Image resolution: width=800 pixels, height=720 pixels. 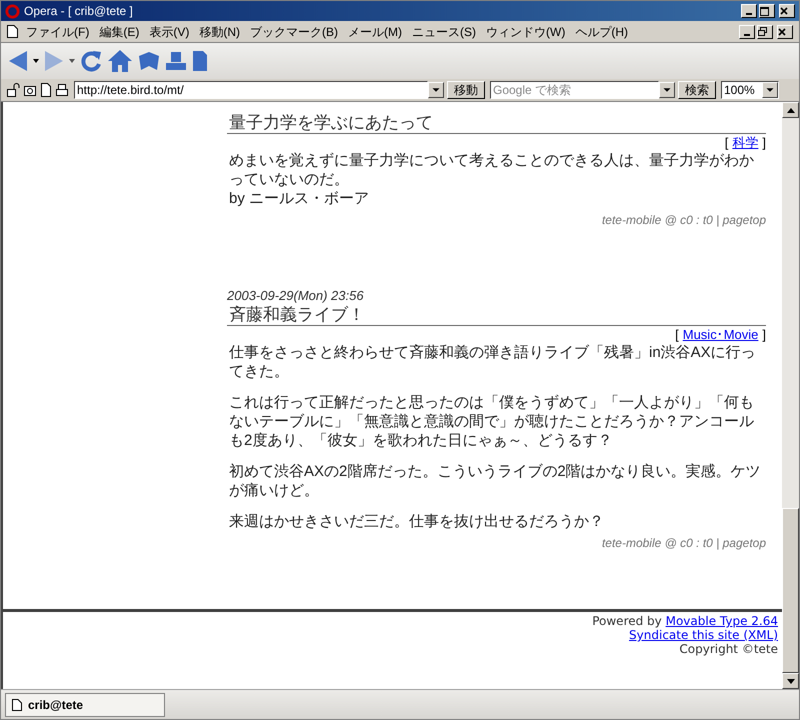 What do you see at coordinates (120, 61) in the screenshot?
I see `home-icon` at bounding box center [120, 61].